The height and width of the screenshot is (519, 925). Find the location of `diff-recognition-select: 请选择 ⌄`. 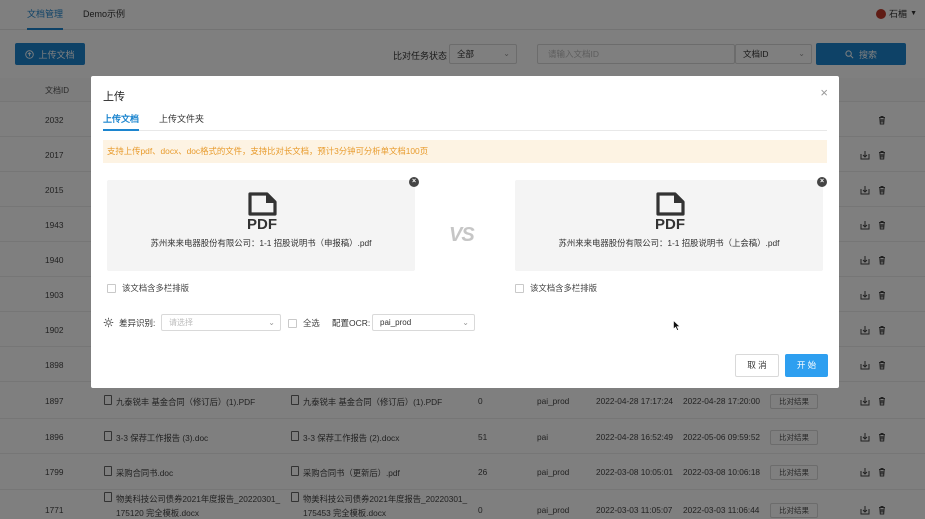

diff-recognition-select: 请选择 ⌄ is located at coordinates (221, 322).